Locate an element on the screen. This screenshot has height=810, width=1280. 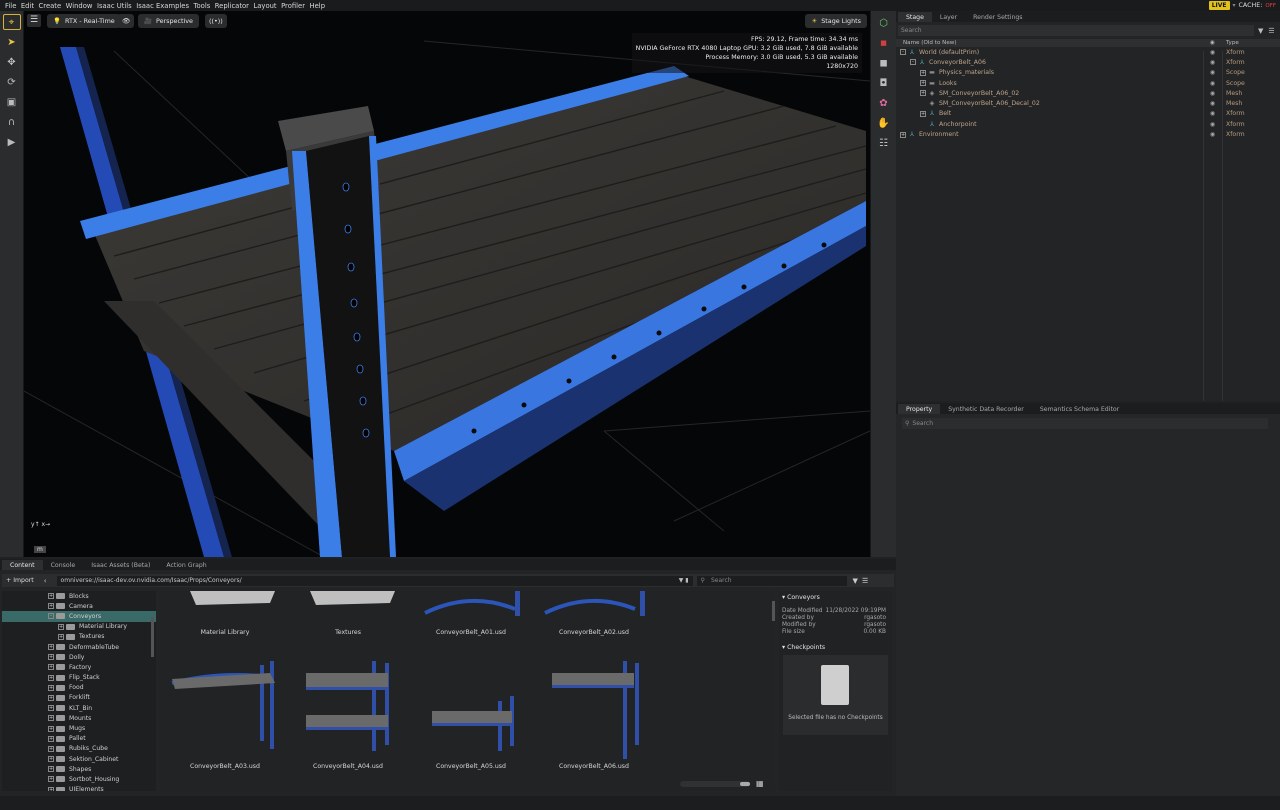
stage-lights-button: ☀ Stage Lights is located at coordinates (836, 21).